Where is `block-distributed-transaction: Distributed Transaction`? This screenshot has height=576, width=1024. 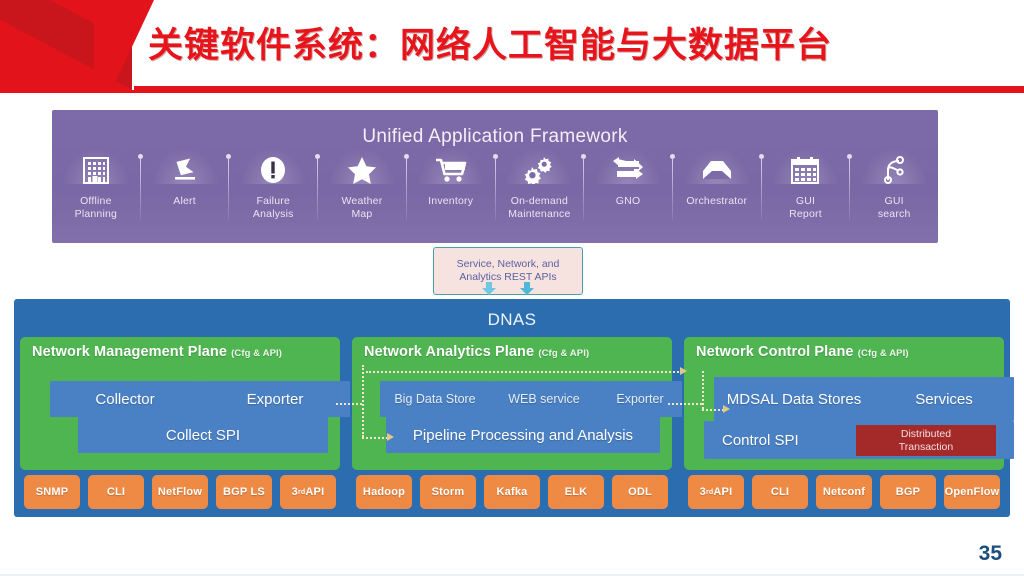
block-distributed-transaction: Distributed Transaction is located at coordinates (926, 440).